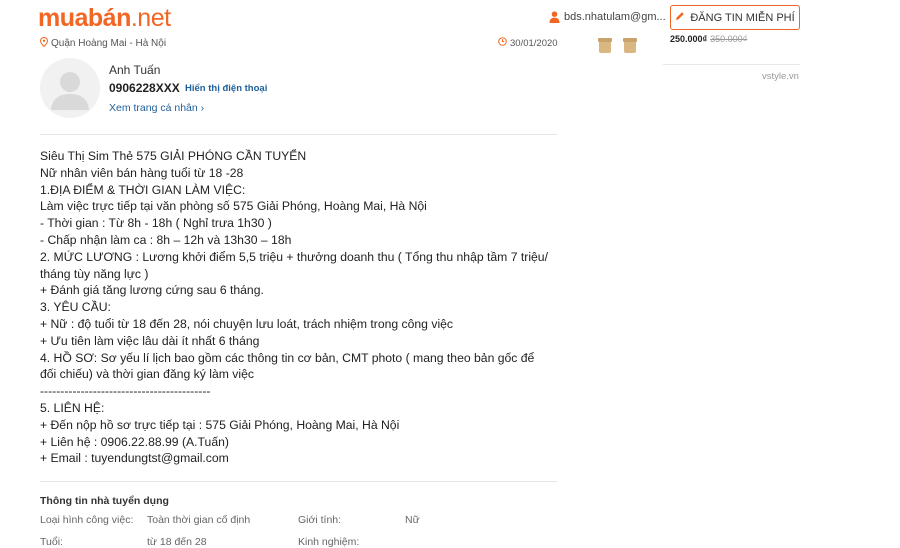  What do you see at coordinates (144, 88) in the screenshot?
I see `seller-phone: 0906228XXX` at bounding box center [144, 88].